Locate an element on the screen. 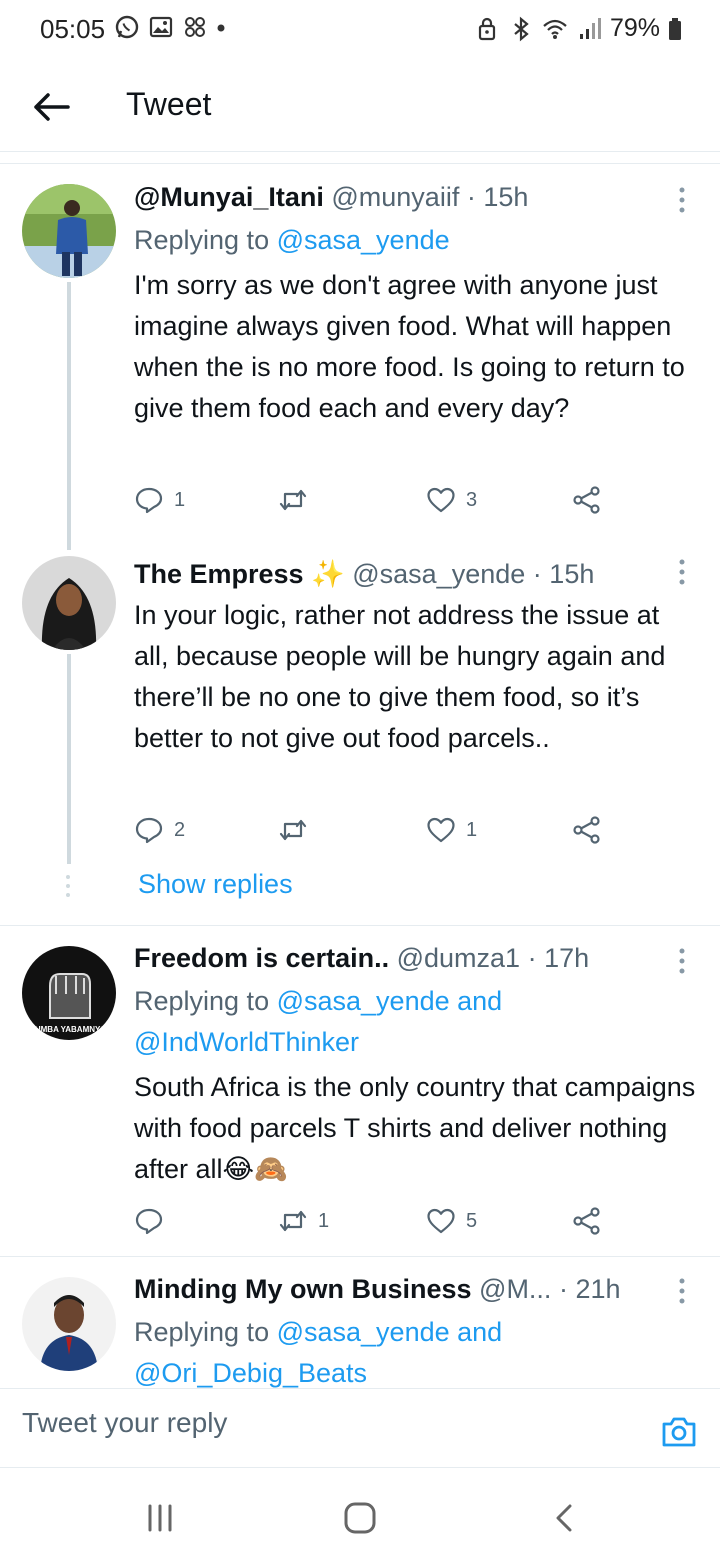 Image resolution: width=720 pixels, height=1560 pixels. tweet-time: 17h is located at coordinates (566, 958).